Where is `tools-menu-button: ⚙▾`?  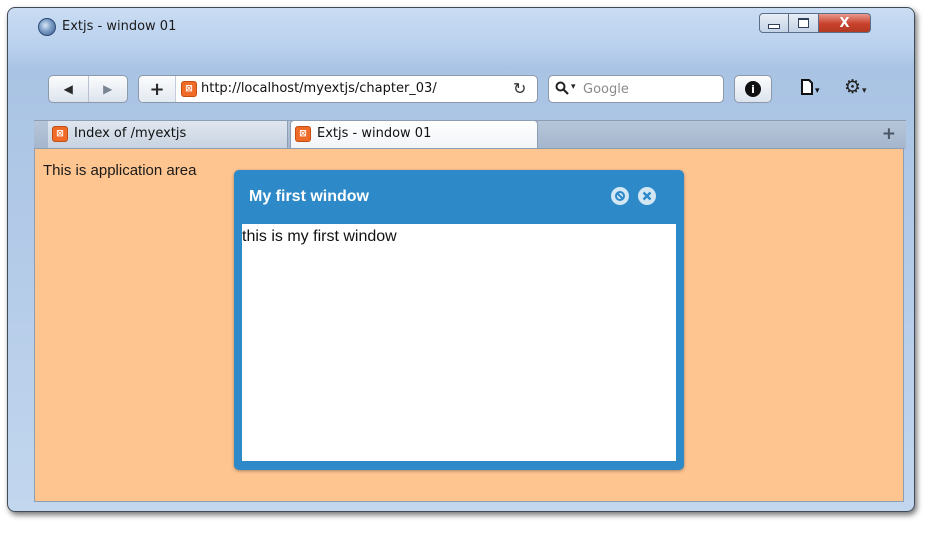
tools-menu-button: ⚙▾ is located at coordinates (855, 87).